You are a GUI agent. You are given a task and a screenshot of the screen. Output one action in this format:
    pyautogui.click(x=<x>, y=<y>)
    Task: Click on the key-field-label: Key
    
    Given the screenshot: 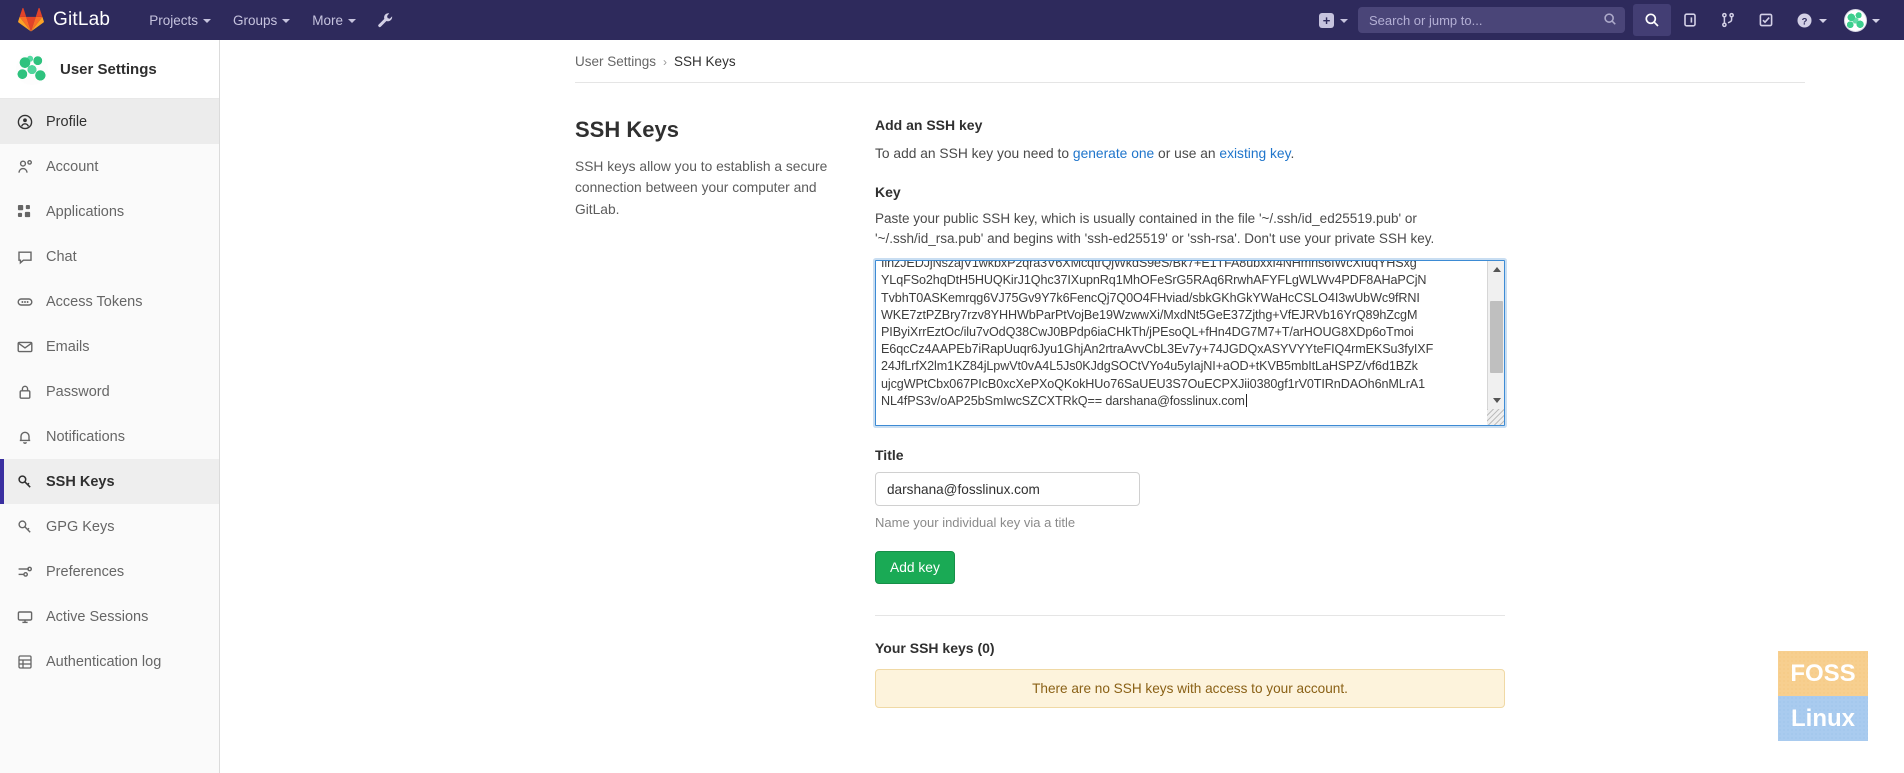 What is the action you would take?
    pyautogui.click(x=888, y=191)
    